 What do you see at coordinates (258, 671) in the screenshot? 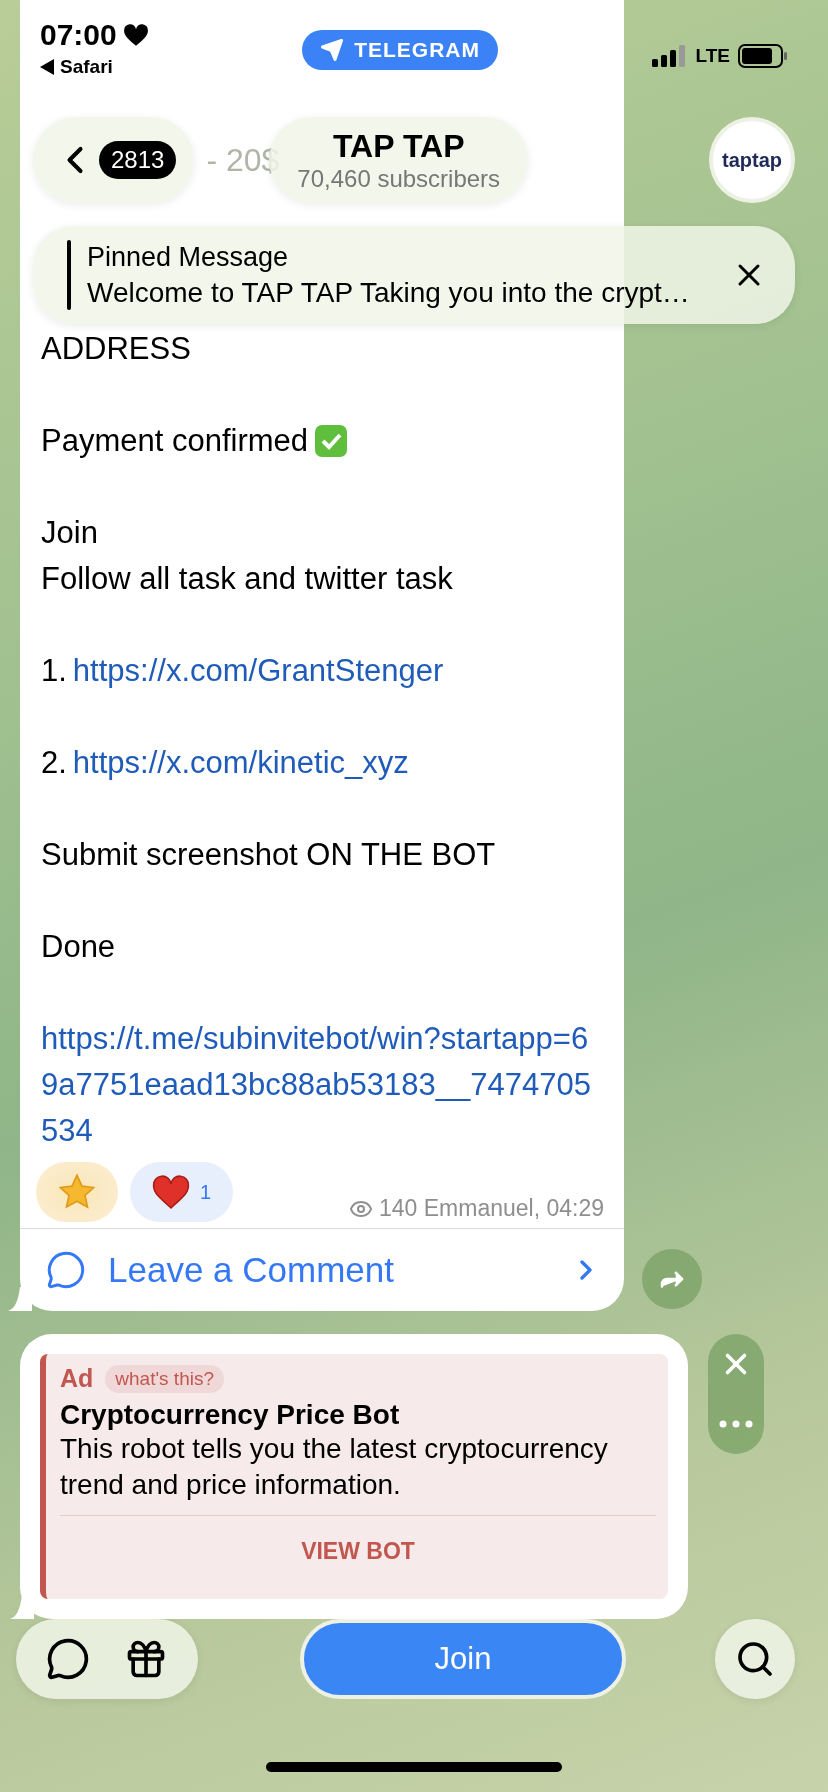
I see `message-link: https://x.com/GrantStenger` at bounding box center [258, 671].